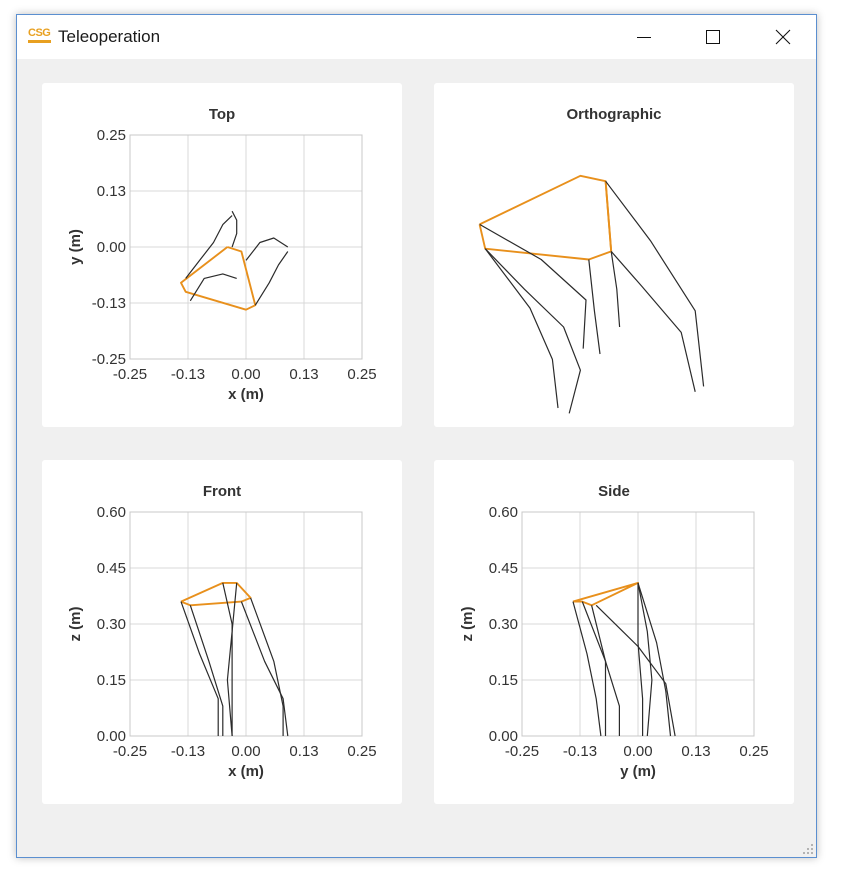  I want to click on x-axis-label: y (m), so click(638, 771).